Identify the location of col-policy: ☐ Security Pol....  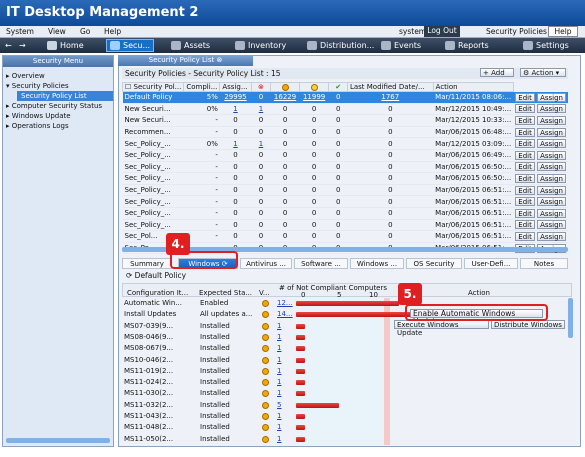
(153, 87).